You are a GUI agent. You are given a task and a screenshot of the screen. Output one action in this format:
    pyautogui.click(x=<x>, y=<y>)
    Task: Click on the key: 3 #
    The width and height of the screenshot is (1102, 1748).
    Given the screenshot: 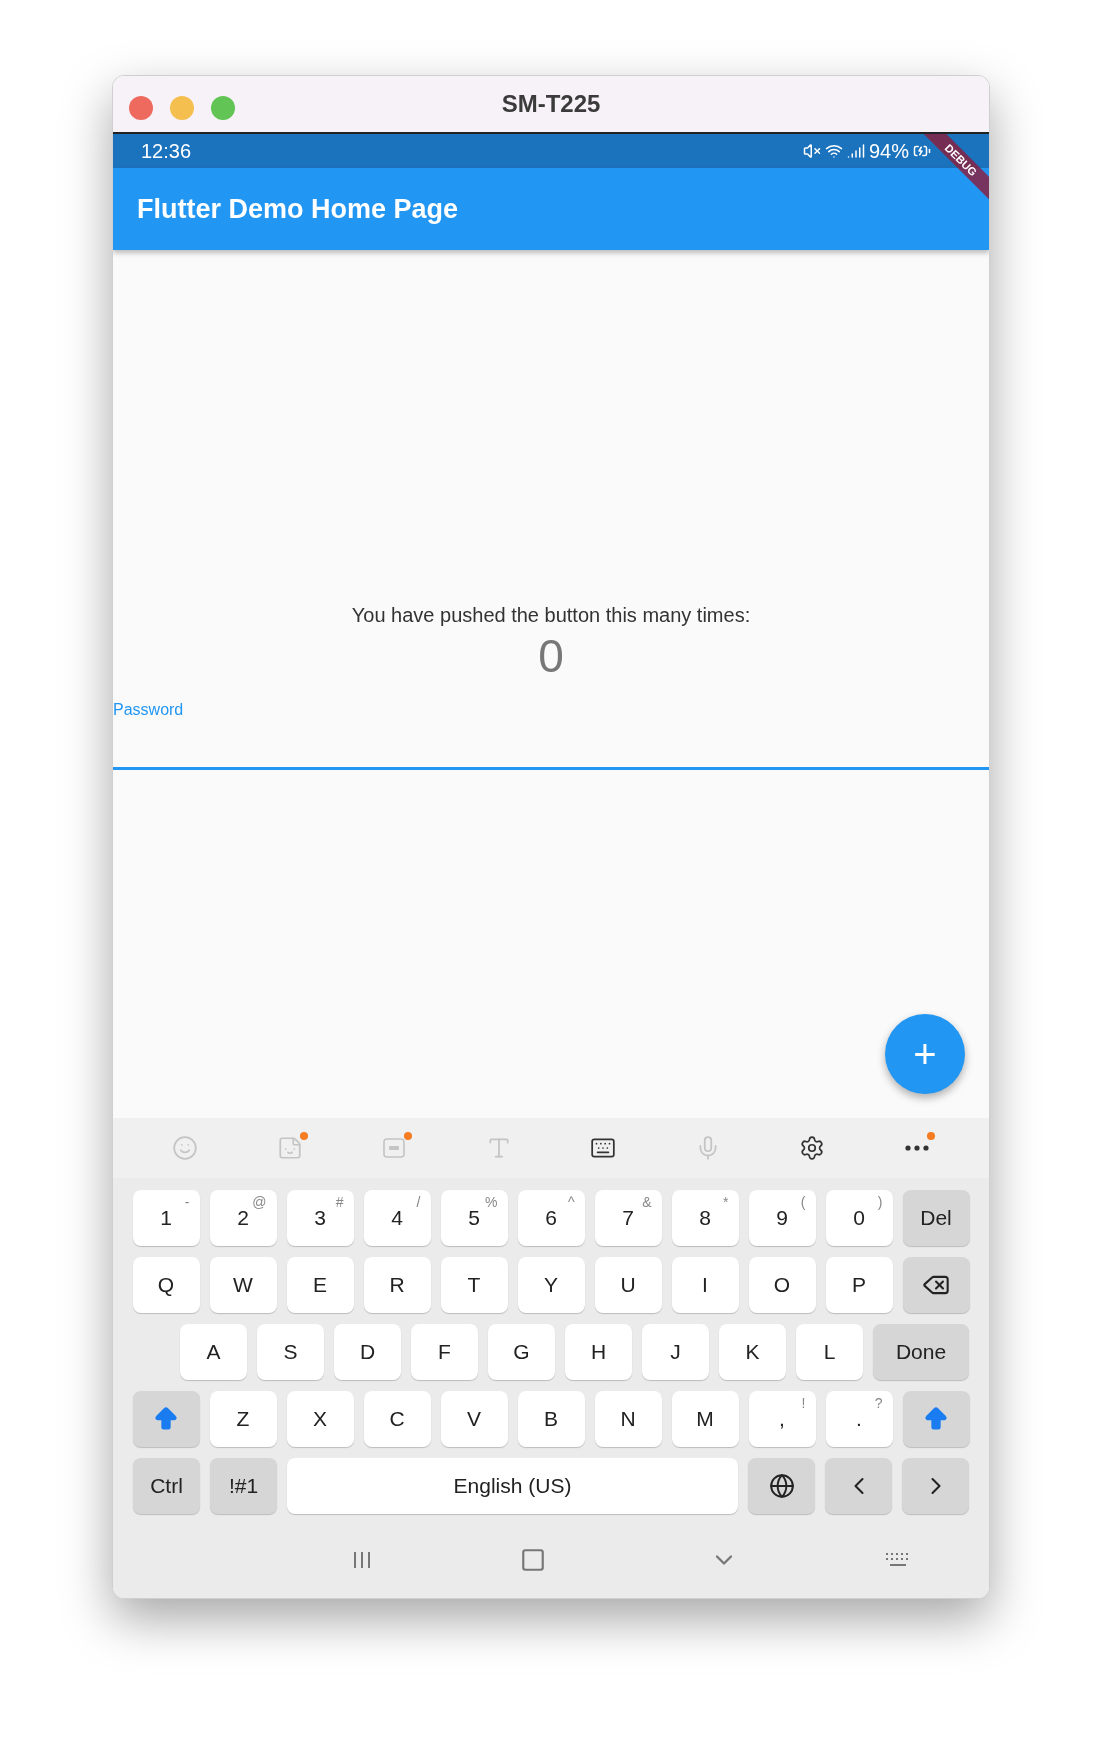 What is the action you would take?
    pyautogui.click(x=320, y=1218)
    